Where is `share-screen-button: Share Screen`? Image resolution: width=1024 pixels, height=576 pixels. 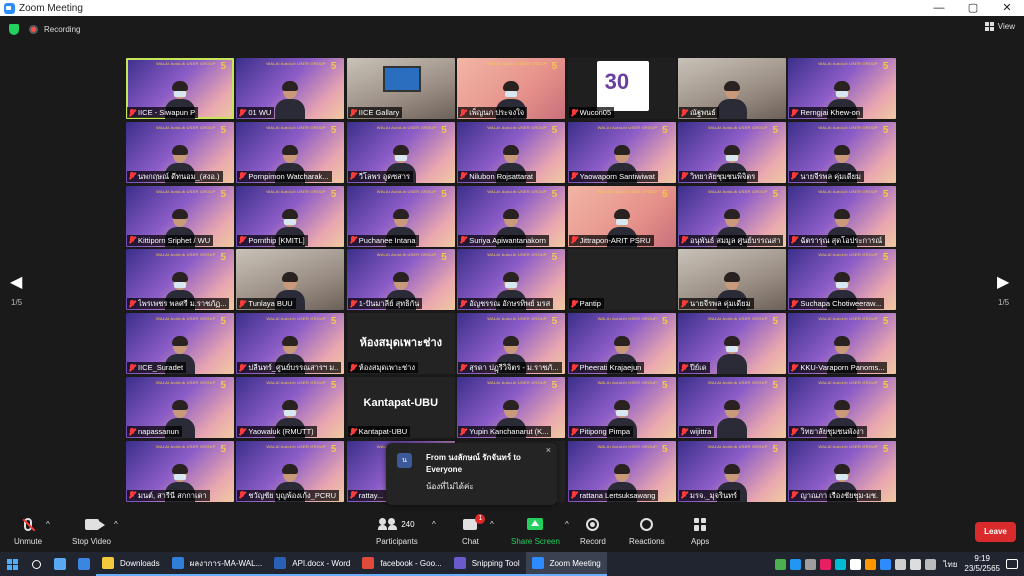 share-screen-button: Share Screen is located at coordinates (535, 531).